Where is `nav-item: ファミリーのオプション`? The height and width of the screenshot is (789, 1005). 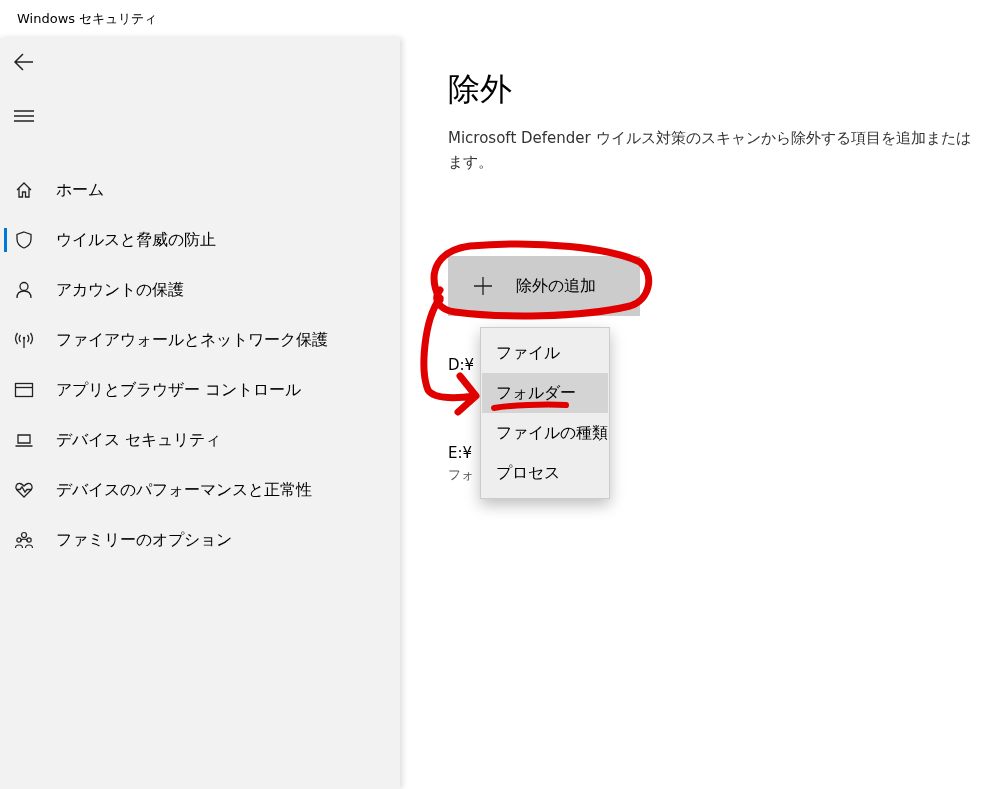
nav-item: ファミリーのオプション is located at coordinates (200, 540).